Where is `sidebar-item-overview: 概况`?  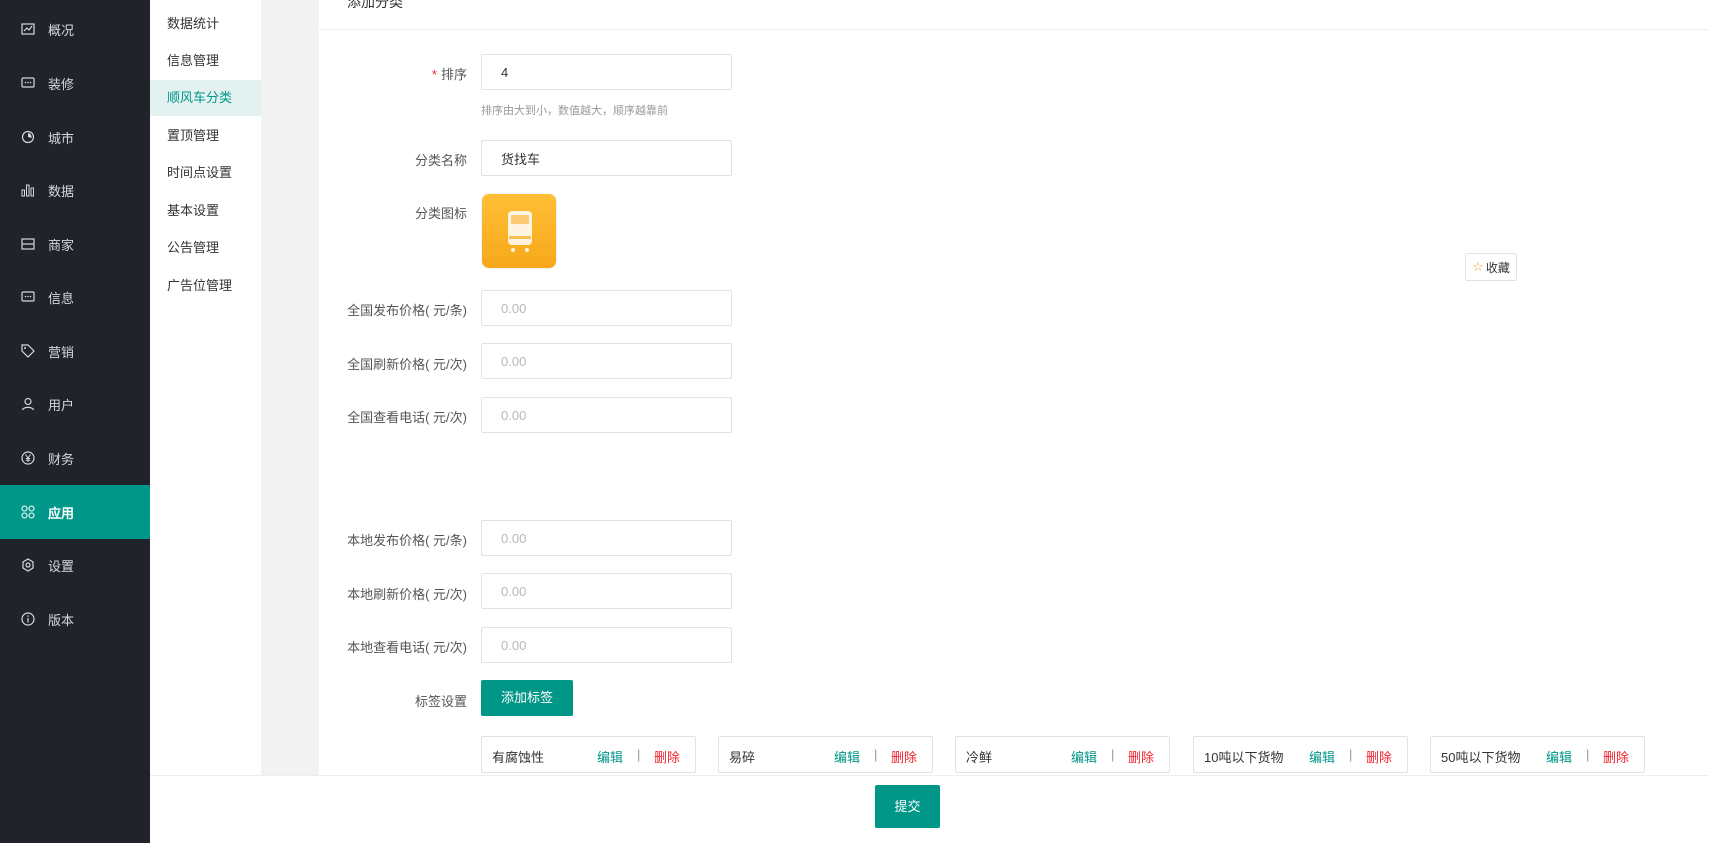 sidebar-item-overview: 概况 is located at coordinates (75, 29).